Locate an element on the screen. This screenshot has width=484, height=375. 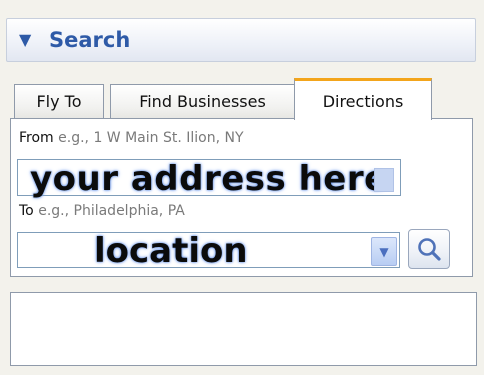
search-button is located at coordinates (429, 249).